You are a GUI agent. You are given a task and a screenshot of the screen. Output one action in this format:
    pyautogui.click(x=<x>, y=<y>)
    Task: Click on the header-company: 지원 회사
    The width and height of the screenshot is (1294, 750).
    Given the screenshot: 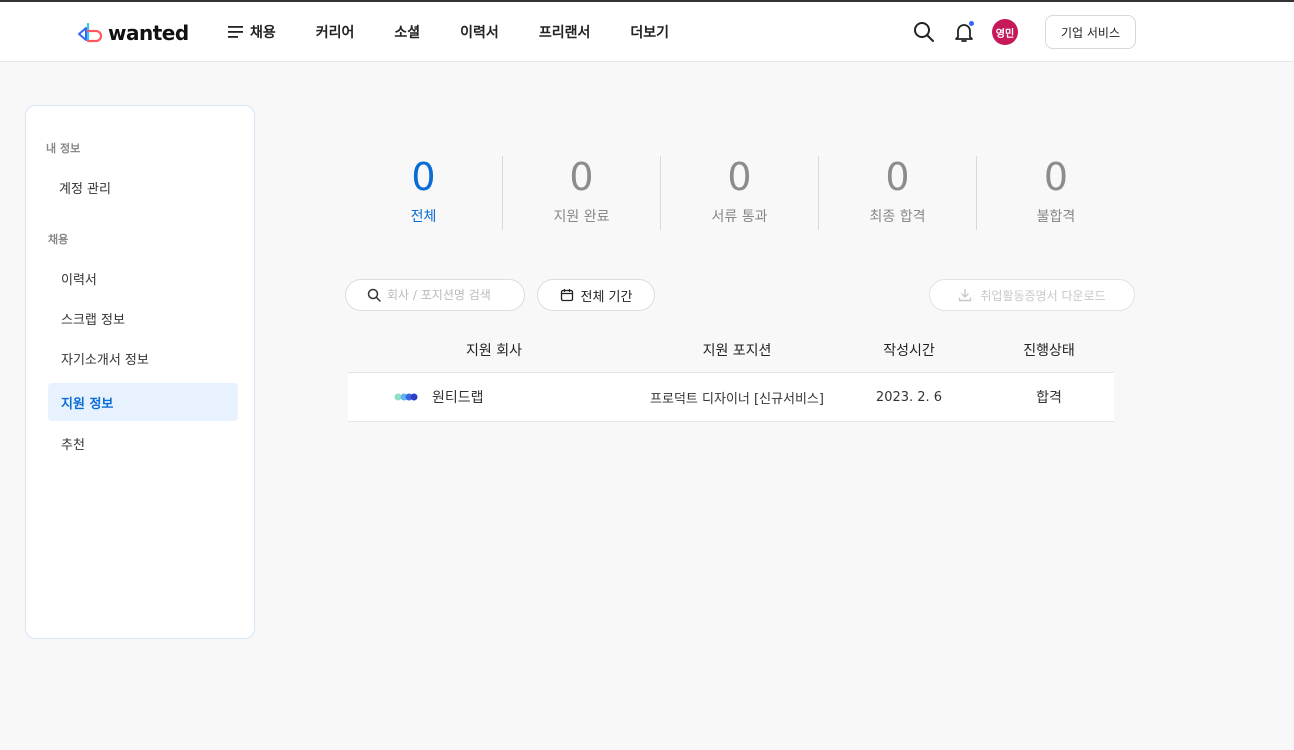 What is the action you would take?
    pyautogui.click(x=494, y=351)
    